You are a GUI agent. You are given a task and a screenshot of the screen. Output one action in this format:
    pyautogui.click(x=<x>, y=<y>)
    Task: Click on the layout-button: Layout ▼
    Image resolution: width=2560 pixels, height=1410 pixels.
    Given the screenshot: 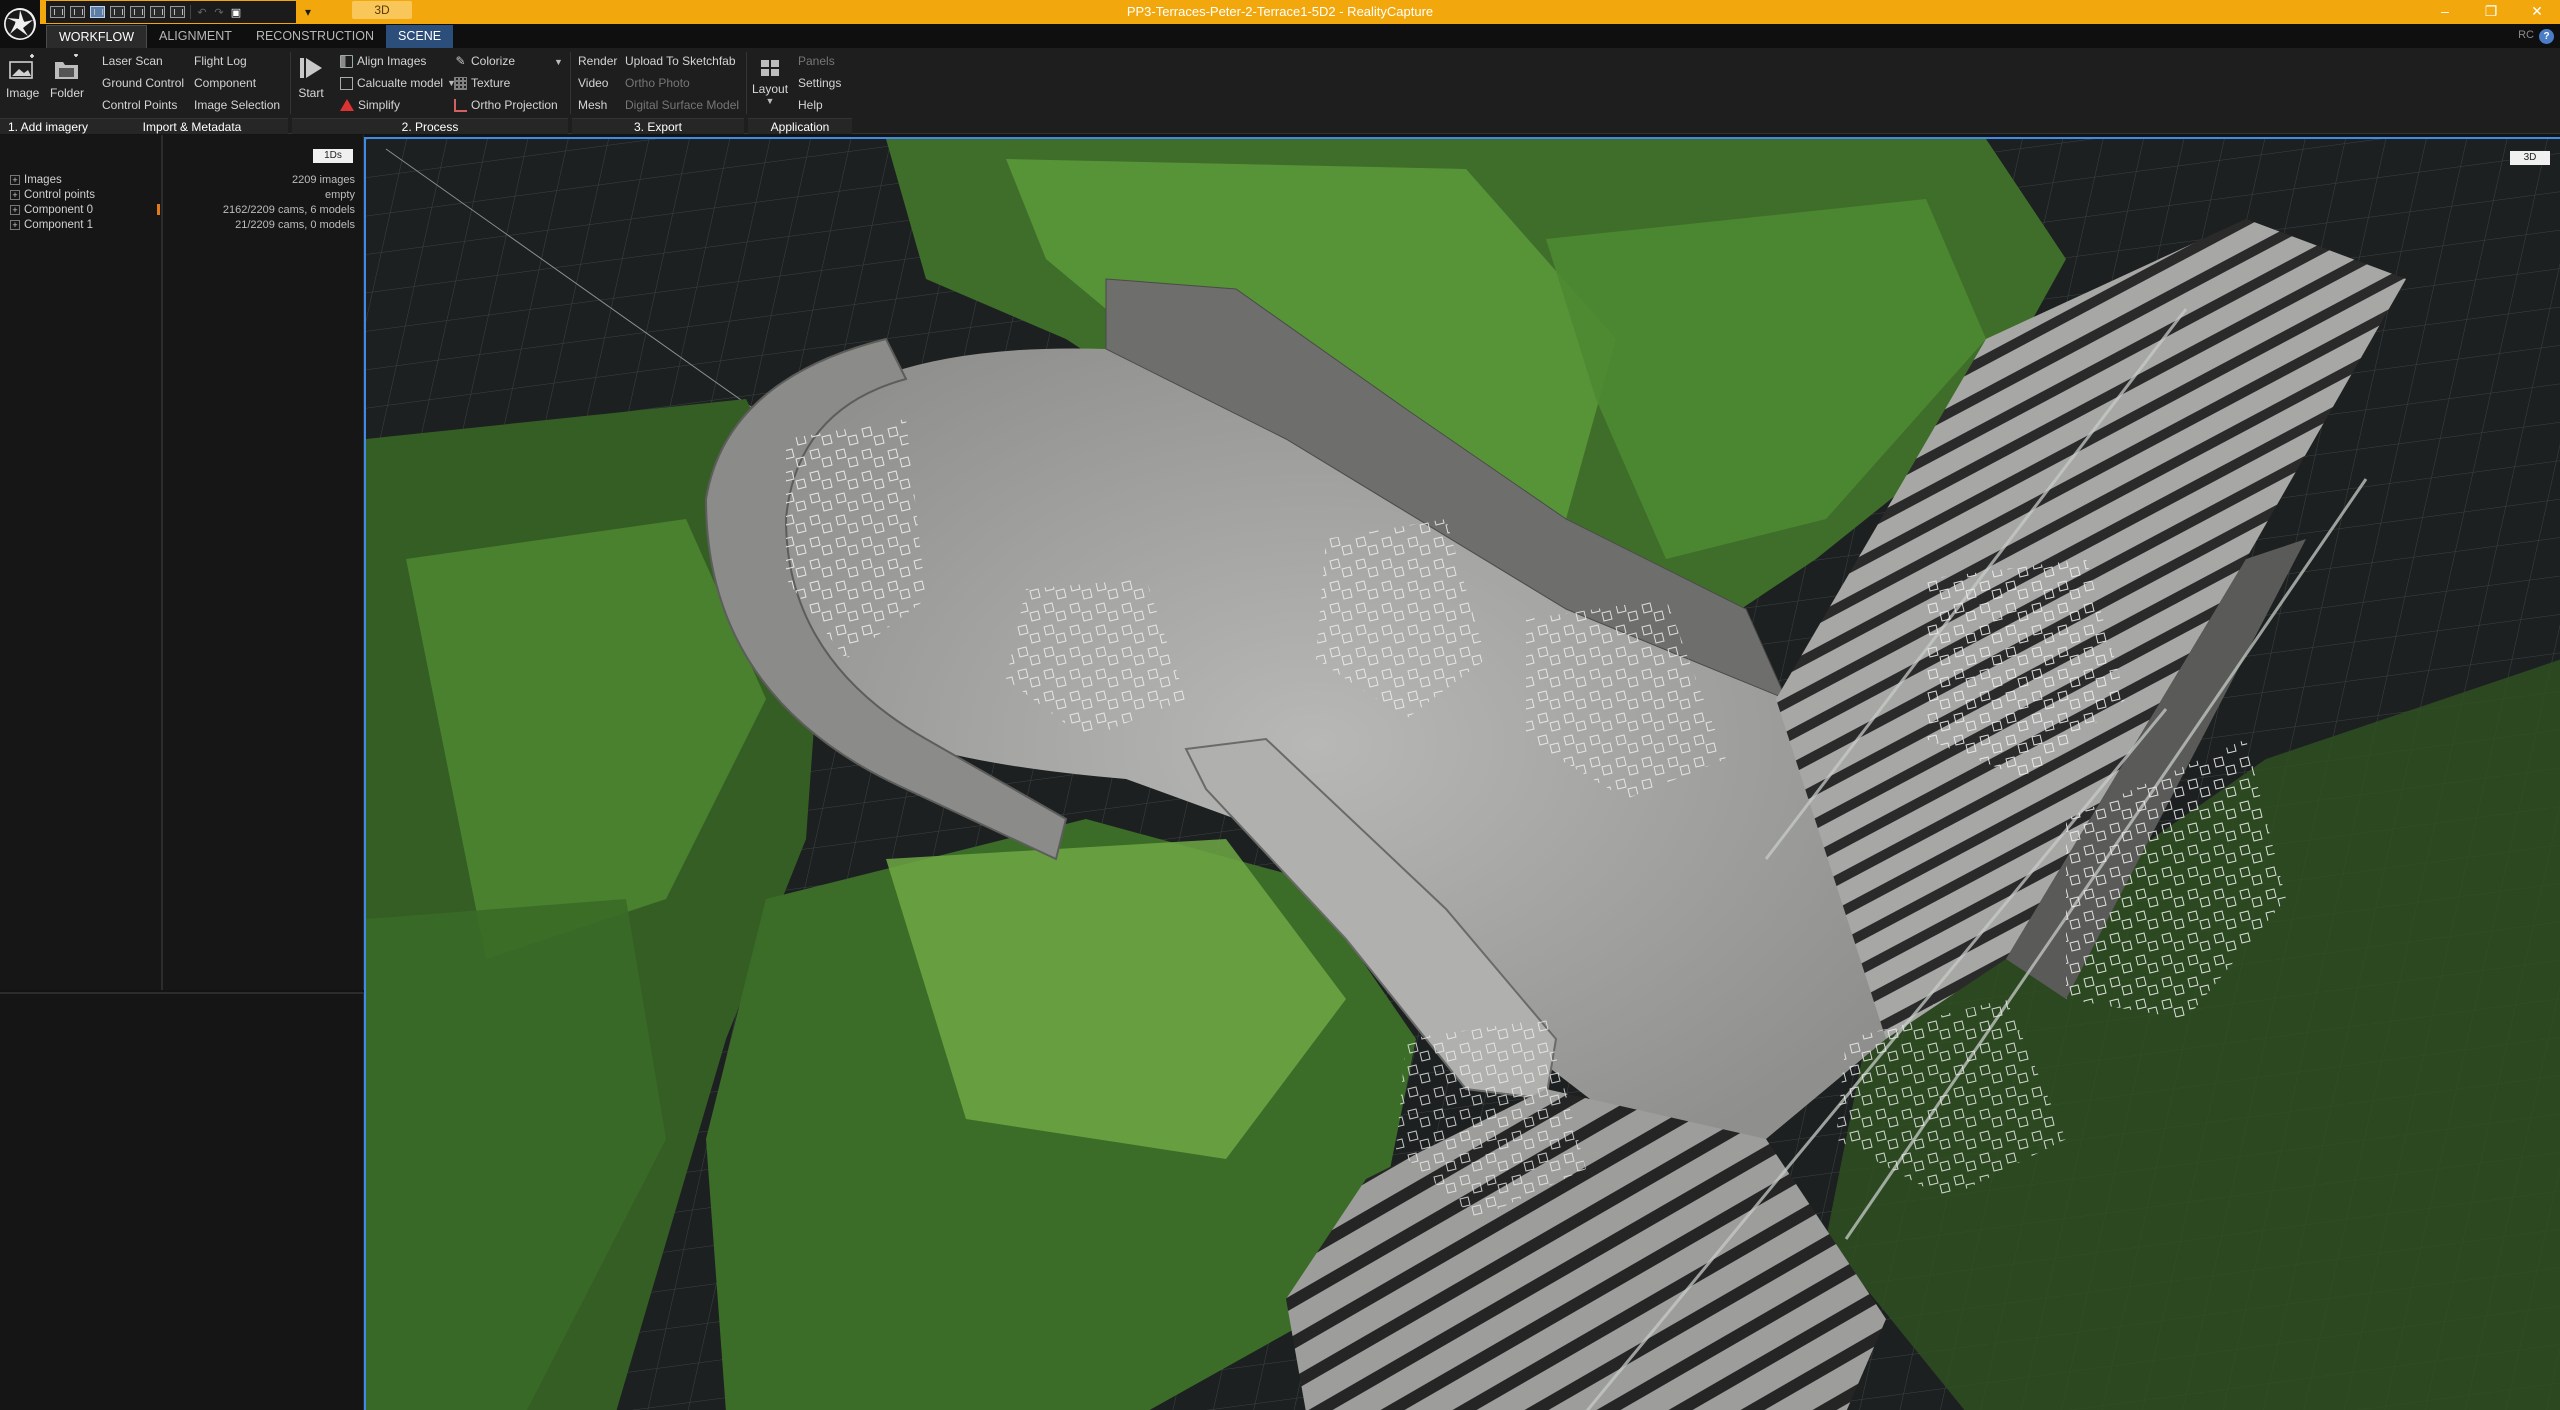 What is the action you would take?
    pyautogui.click(x=770, y=82)
    